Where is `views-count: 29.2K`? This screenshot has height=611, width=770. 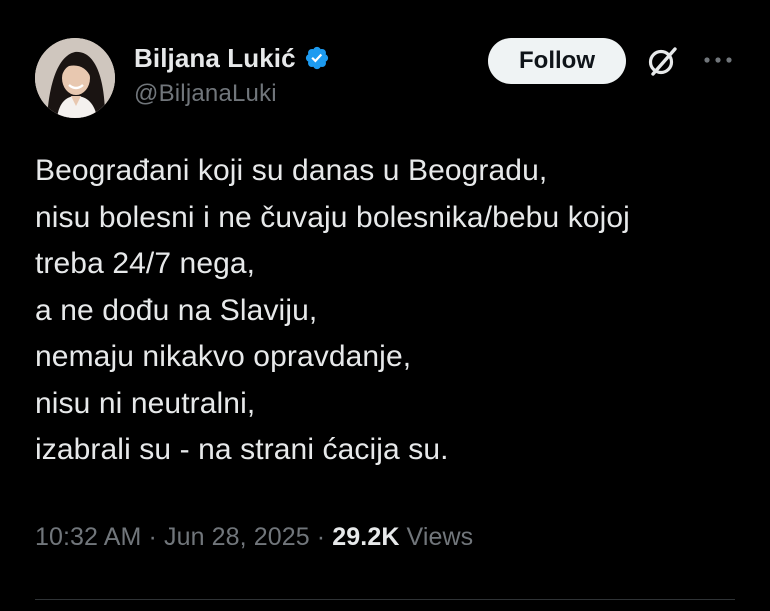
views-count: 29.2K is located at coordinates (365, 537).